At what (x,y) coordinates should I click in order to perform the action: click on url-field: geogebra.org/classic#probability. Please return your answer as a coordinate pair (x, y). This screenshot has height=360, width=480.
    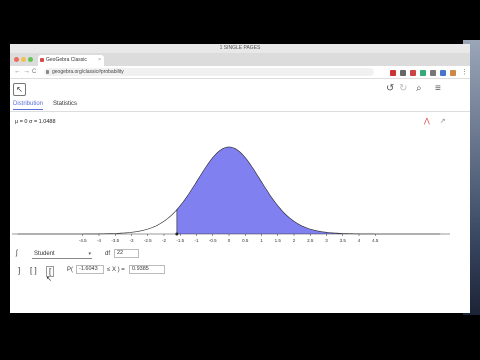
    Looking at the image, I should click on (209, 72).